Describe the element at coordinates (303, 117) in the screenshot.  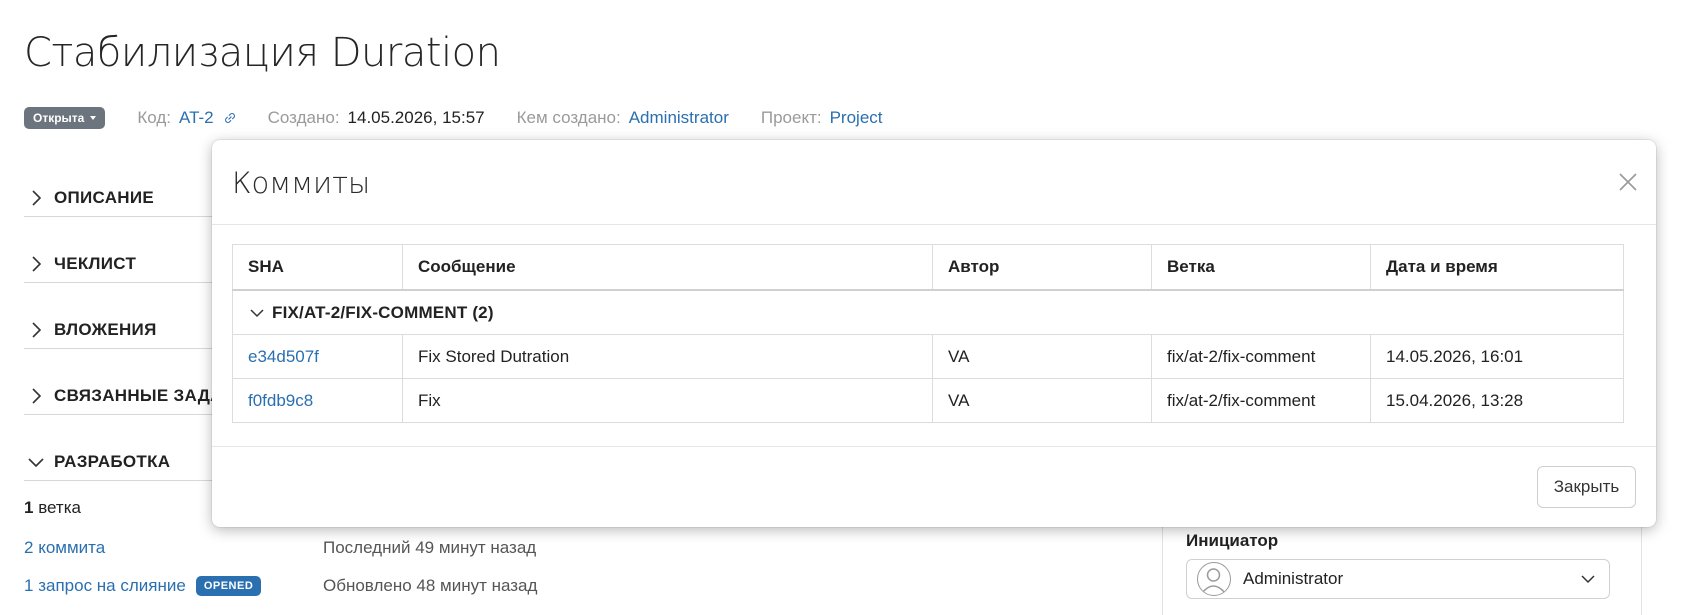
I see `created-label: Создано:` at that location.